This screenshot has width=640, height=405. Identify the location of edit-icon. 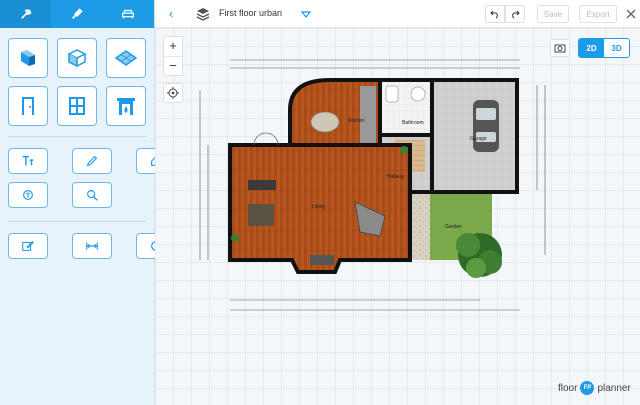
(28, 245).